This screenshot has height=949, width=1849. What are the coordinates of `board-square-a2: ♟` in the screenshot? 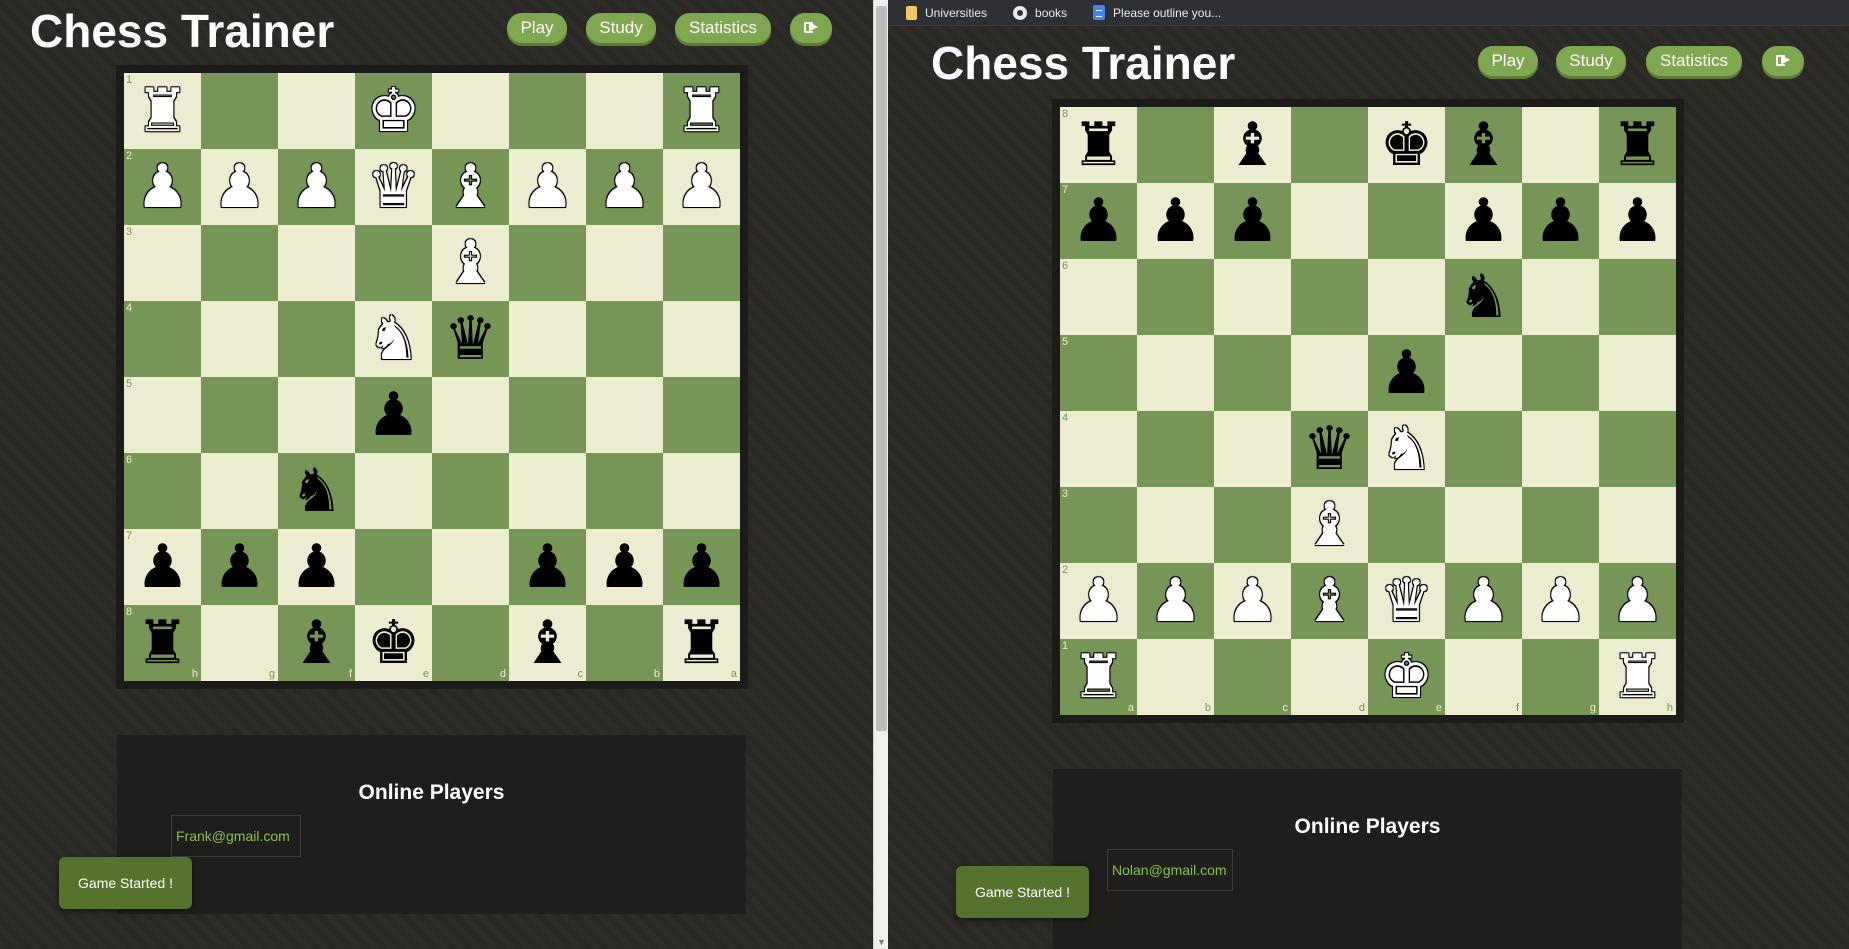 It's located at (701, 187).